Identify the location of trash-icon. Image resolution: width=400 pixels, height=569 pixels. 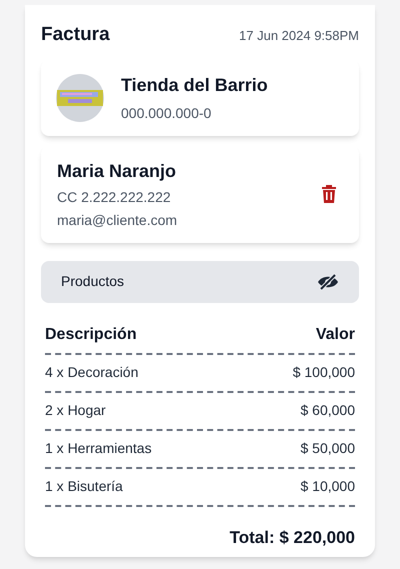
(329, 194).